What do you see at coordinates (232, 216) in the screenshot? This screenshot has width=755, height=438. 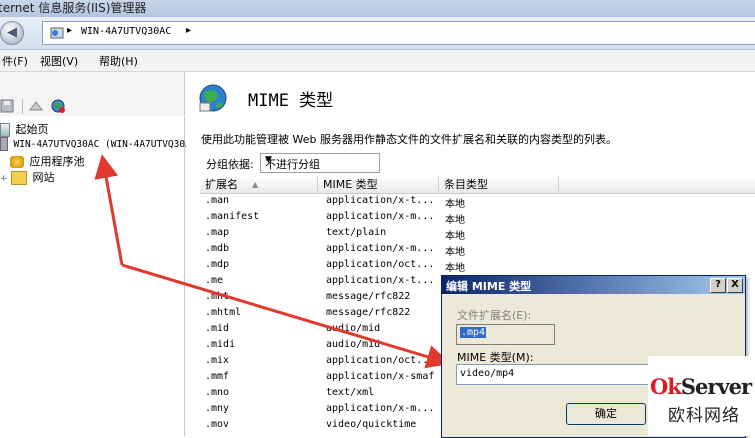 I see `cell-extension: .manifest` at bounding box center [232, 216].